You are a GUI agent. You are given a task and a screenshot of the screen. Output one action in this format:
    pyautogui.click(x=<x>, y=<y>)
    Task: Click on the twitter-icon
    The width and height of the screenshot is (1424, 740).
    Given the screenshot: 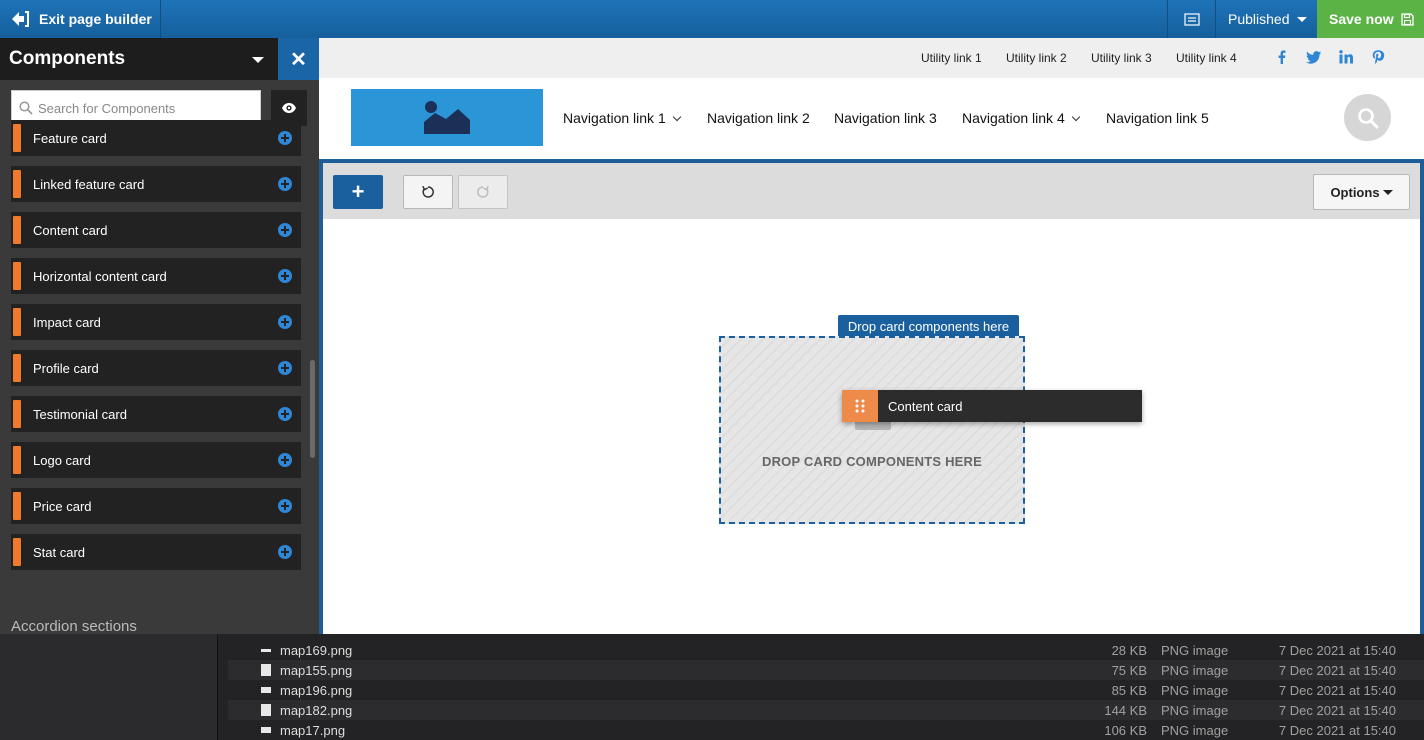 What is the action you would take?
    pyautogui.click(x=1314, y=57)
    